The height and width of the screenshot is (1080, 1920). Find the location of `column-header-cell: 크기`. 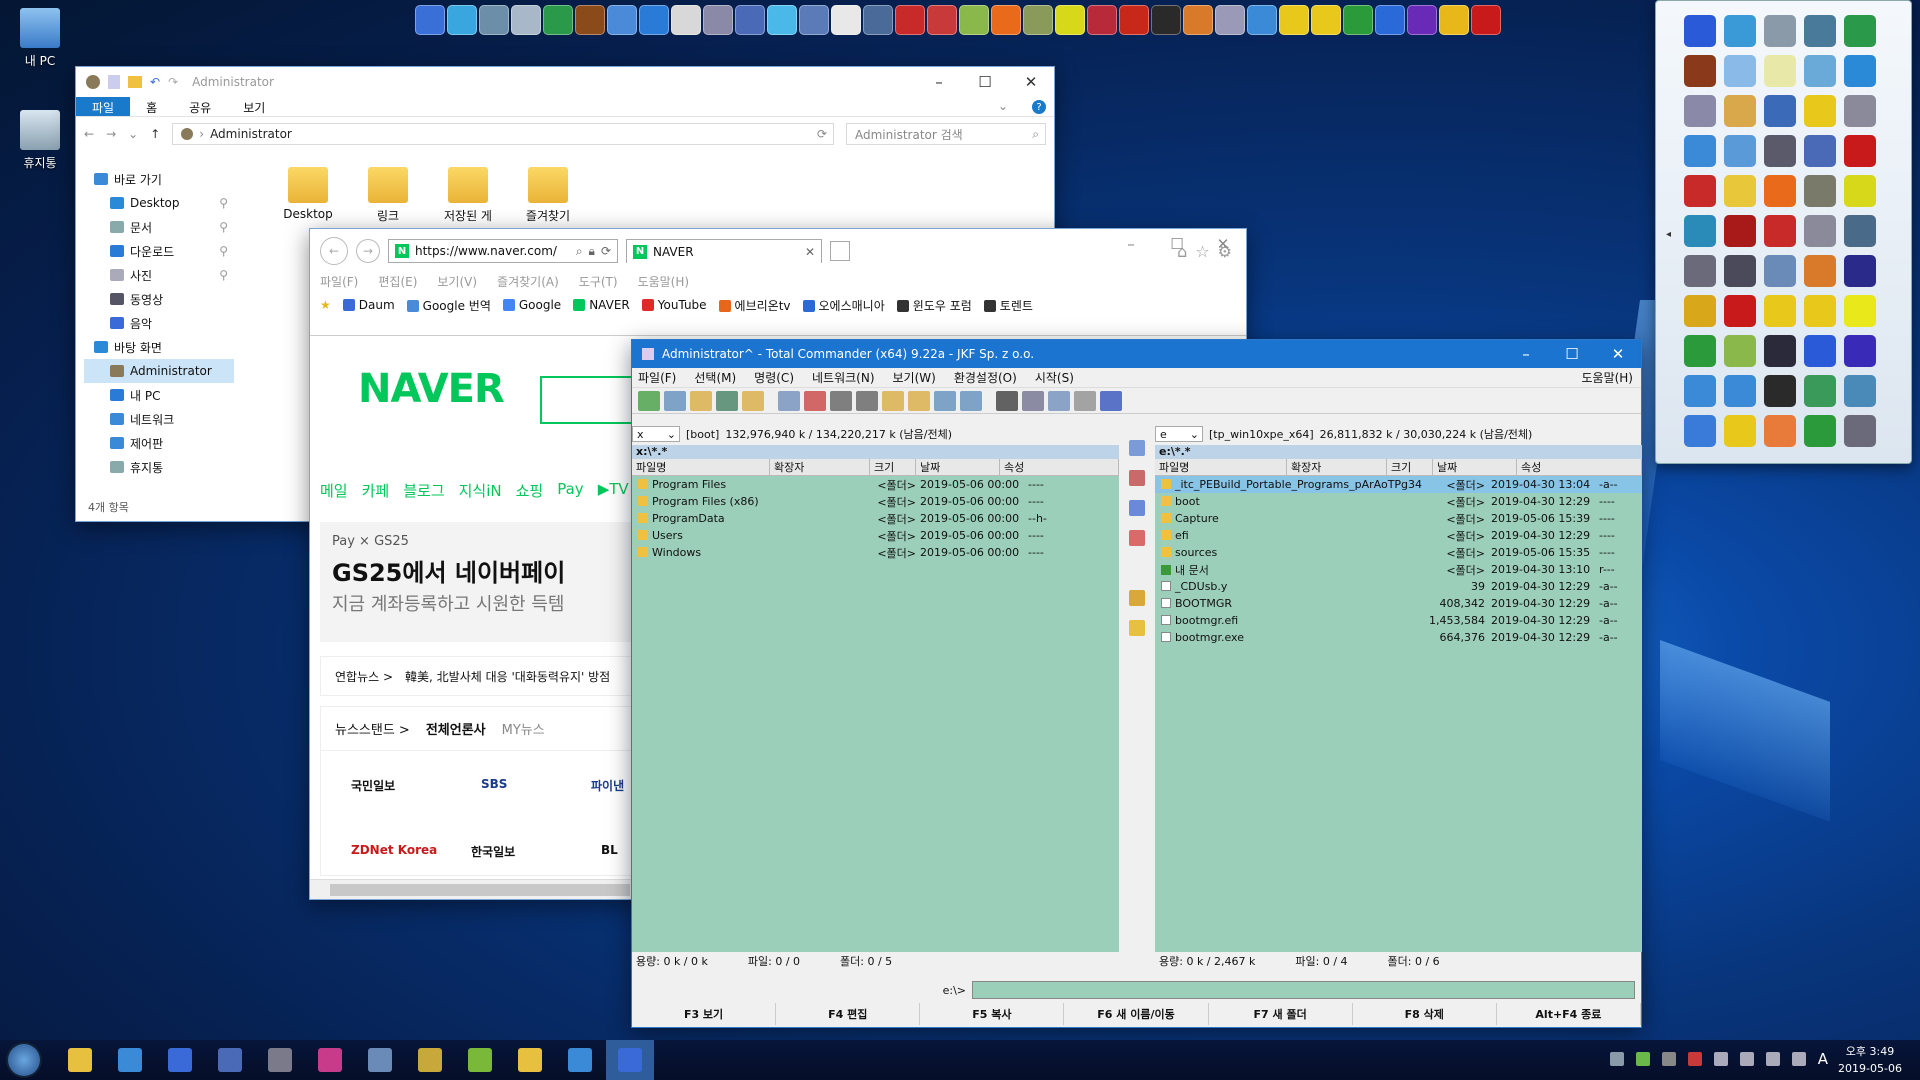

column-header-cell: 크기 is located at coordinates (893, 467).